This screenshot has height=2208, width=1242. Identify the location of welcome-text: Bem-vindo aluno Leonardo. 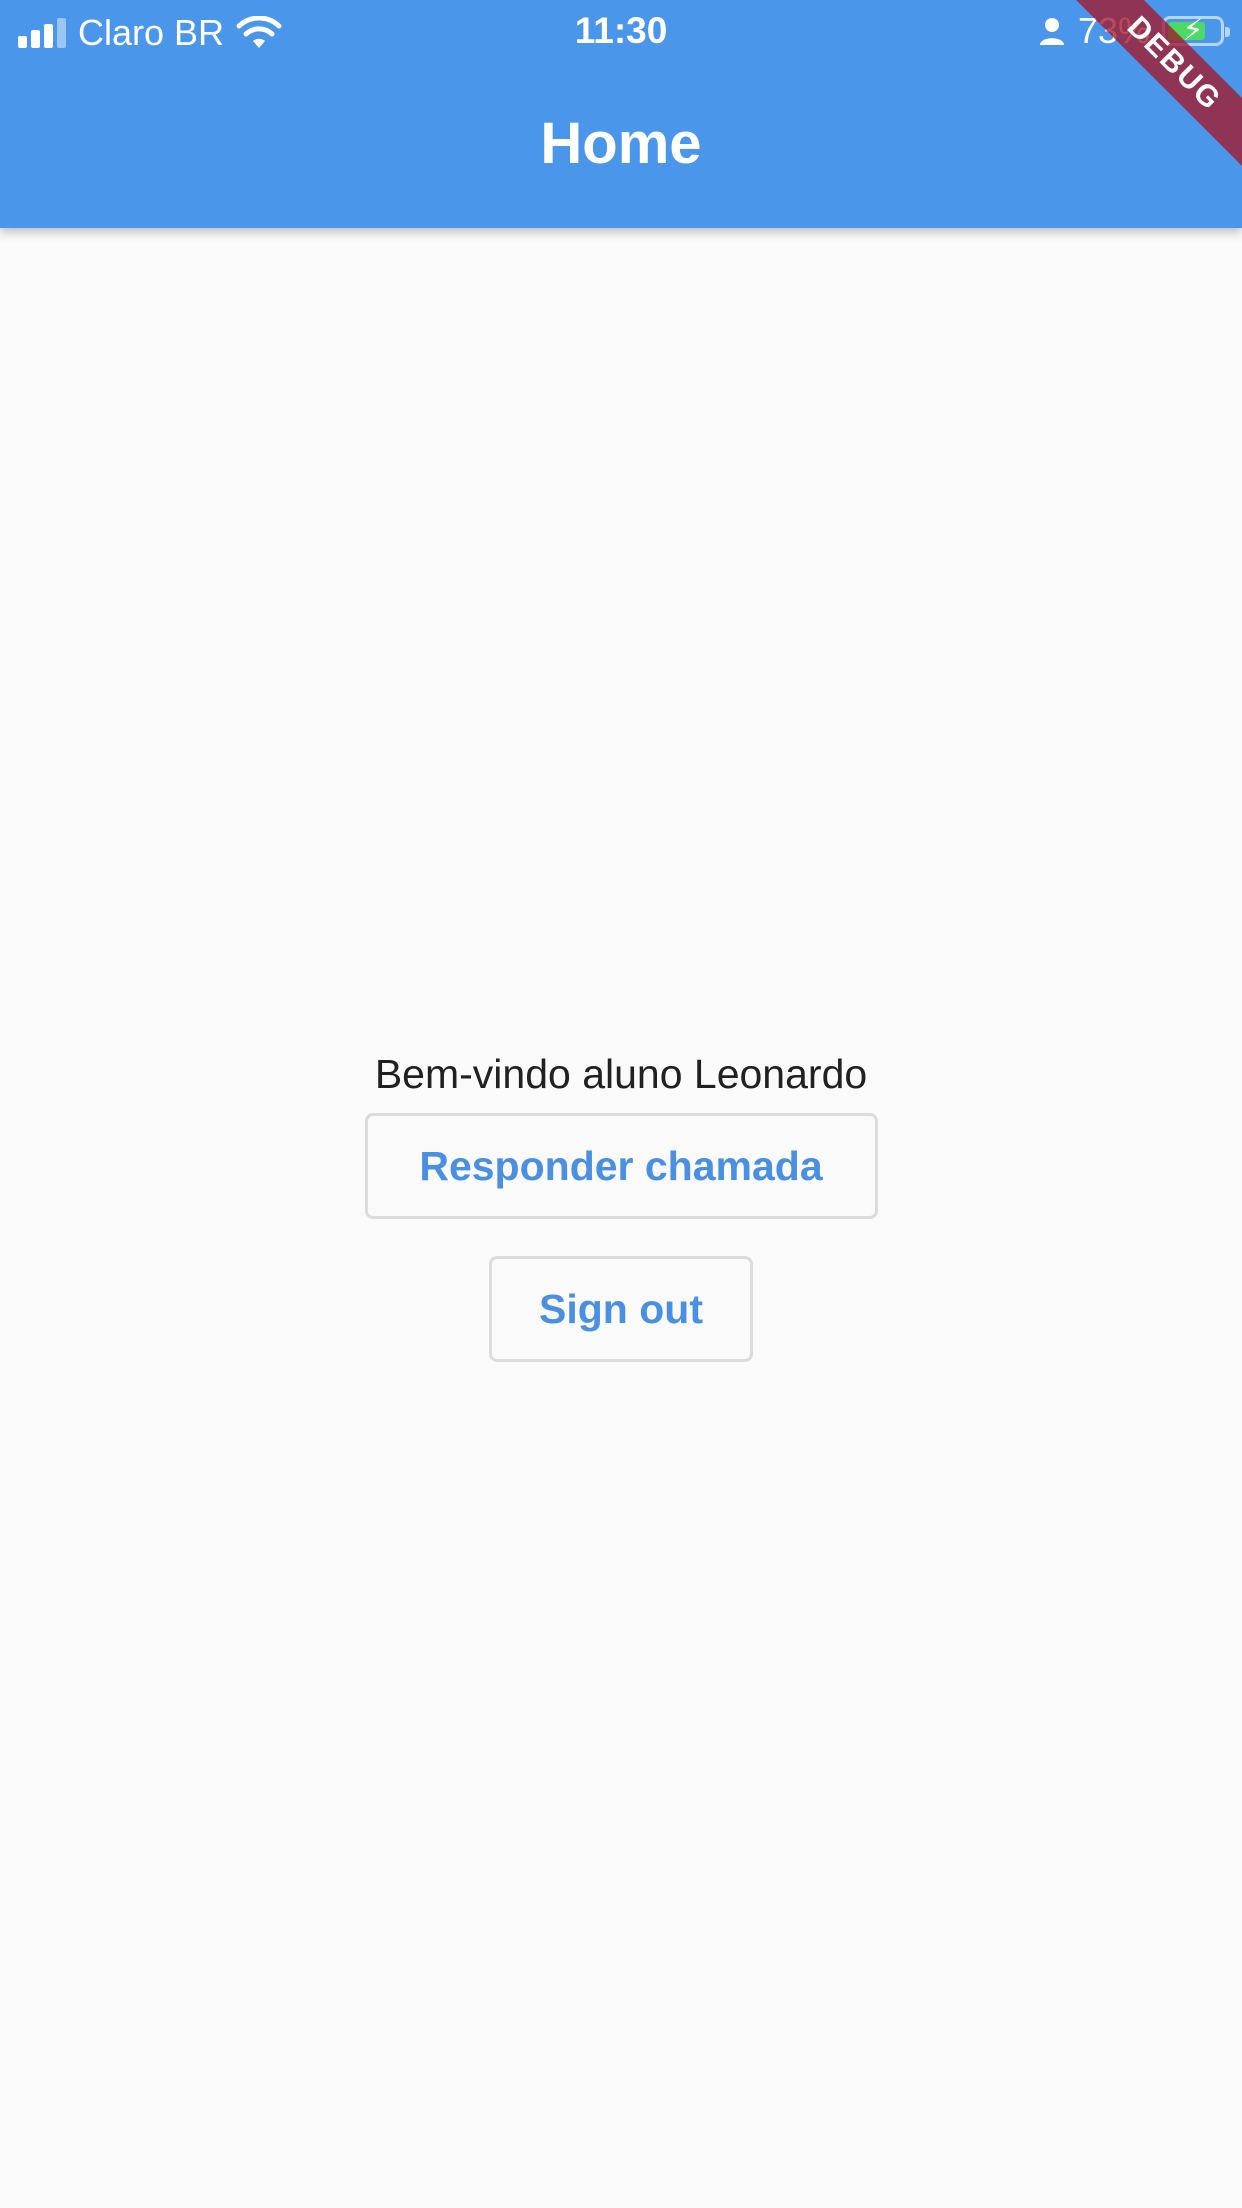
(621, 1074).